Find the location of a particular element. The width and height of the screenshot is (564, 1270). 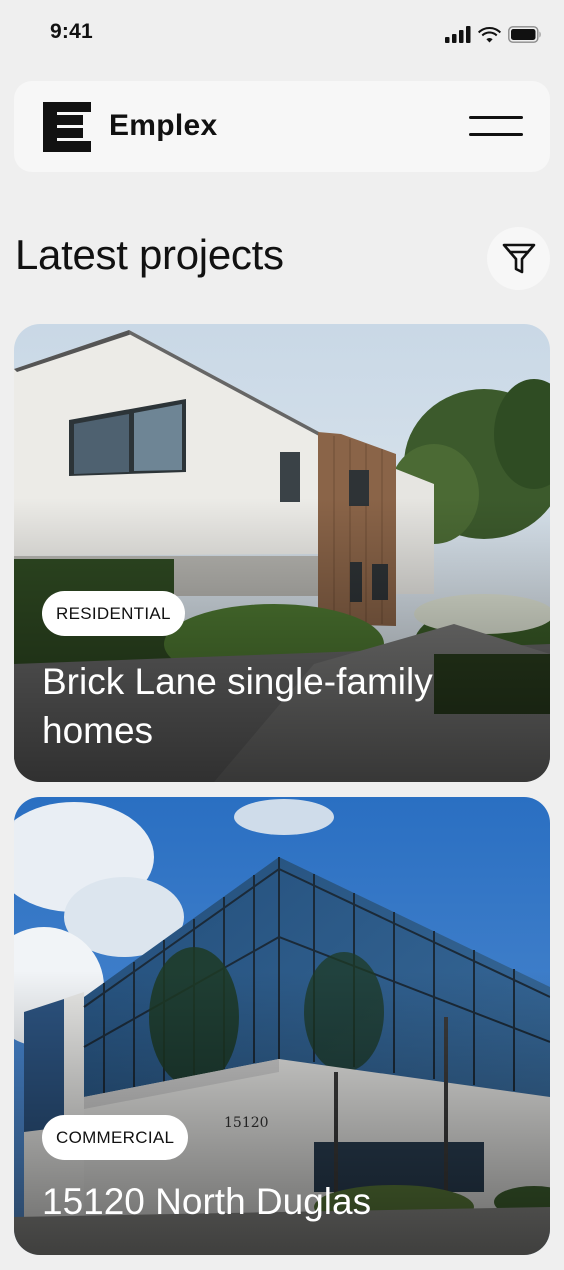

status-time: 9:41 is located at coordinates (71, 31).